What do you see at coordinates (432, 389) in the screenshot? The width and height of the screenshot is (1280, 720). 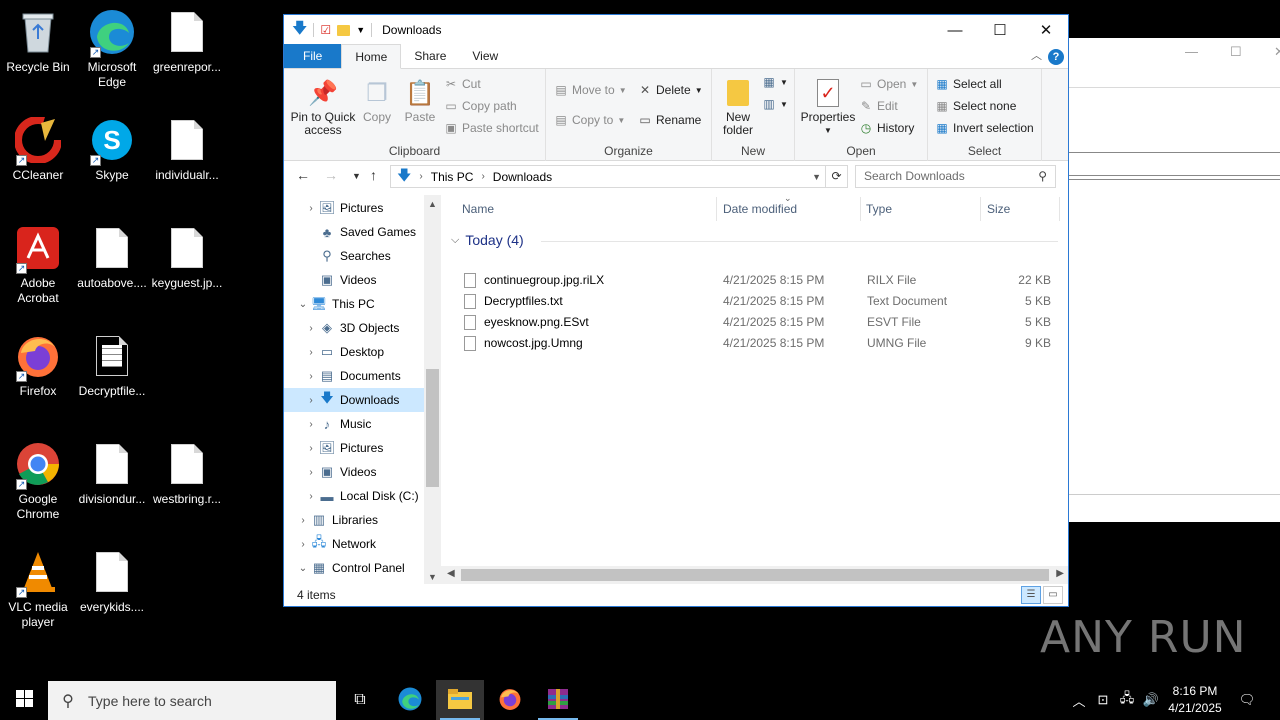 I see `nav-scrollbar: ▲ ▼` at bounding box center [432, 389].